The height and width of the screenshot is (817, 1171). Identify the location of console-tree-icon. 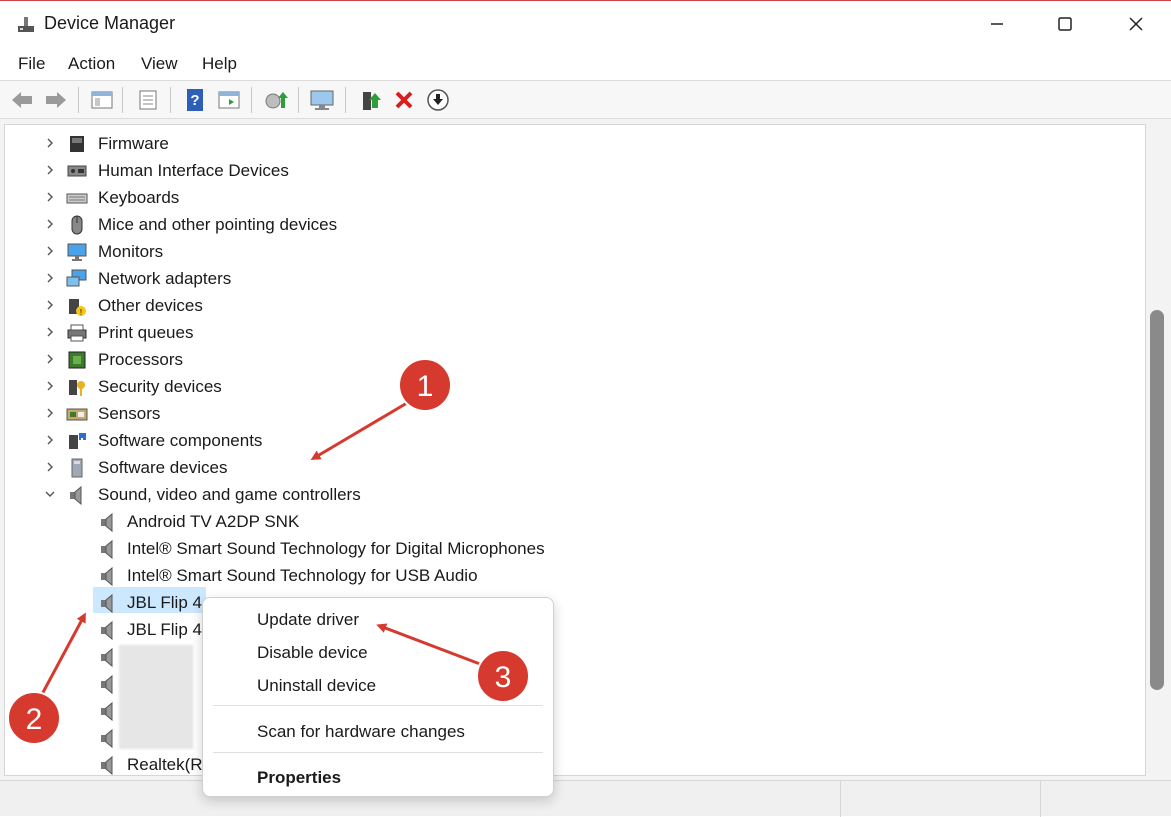
(102, 100).